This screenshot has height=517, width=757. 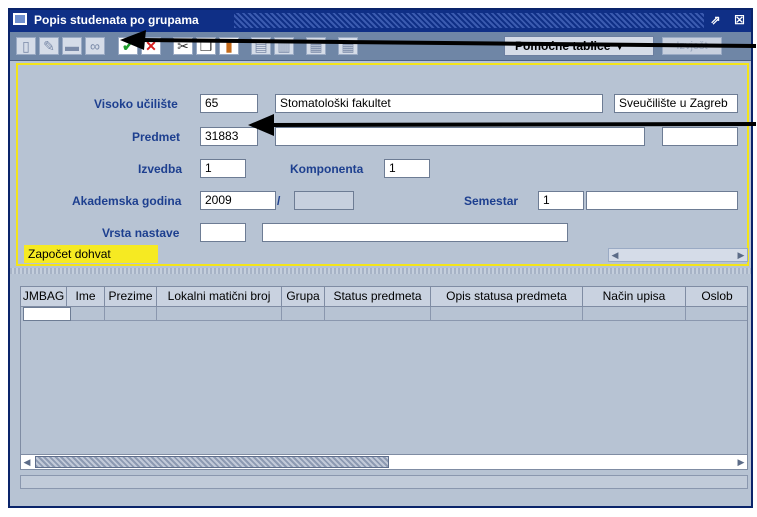 I want to click on restore-icon: ⇗, so click(x=715, y=20).